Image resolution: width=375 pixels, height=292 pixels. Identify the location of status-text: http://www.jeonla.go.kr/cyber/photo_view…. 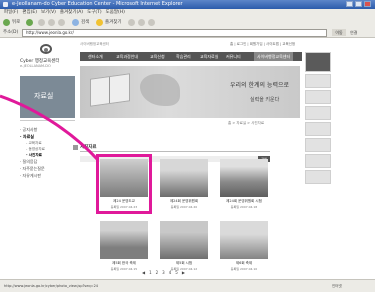
(51, 286).